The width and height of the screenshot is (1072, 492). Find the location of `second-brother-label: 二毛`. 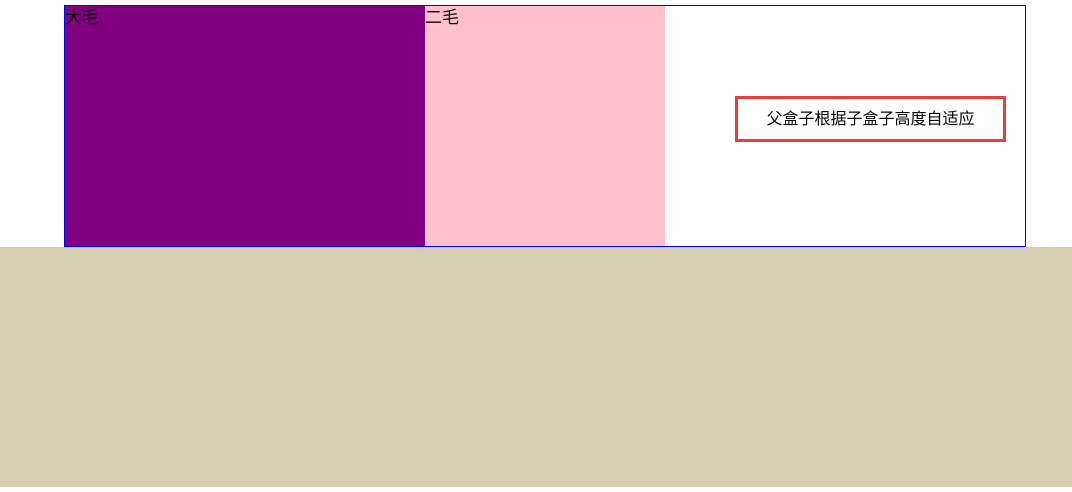

second-brother-label: 二毛 is located at coordinates (442, 18).